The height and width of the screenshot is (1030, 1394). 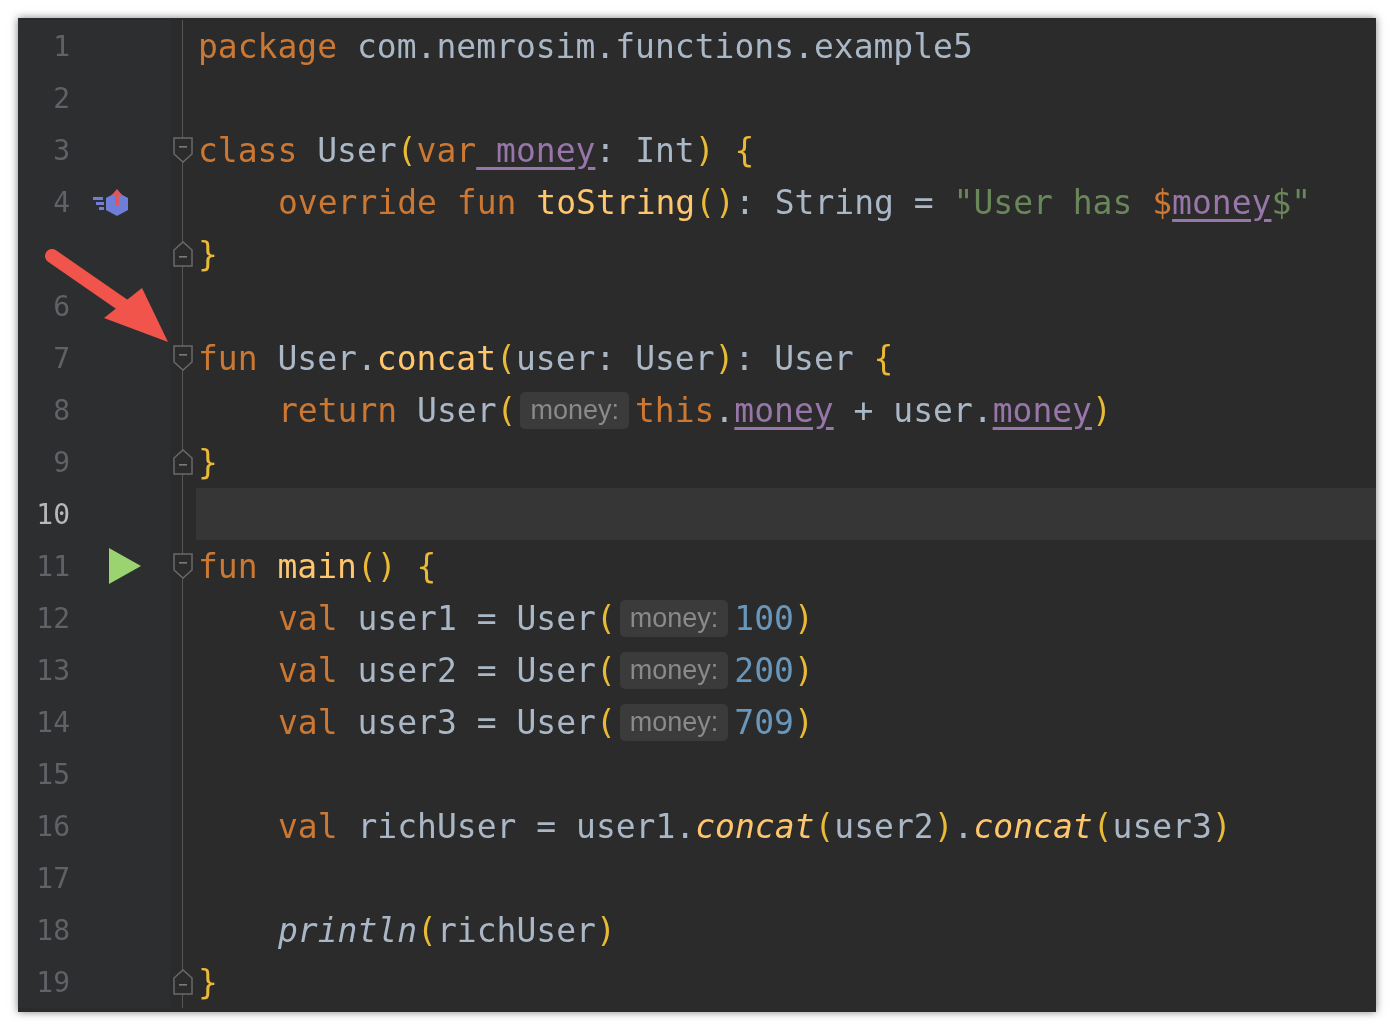 I want to click on string-literal: $", so click(x=1291, y=202).